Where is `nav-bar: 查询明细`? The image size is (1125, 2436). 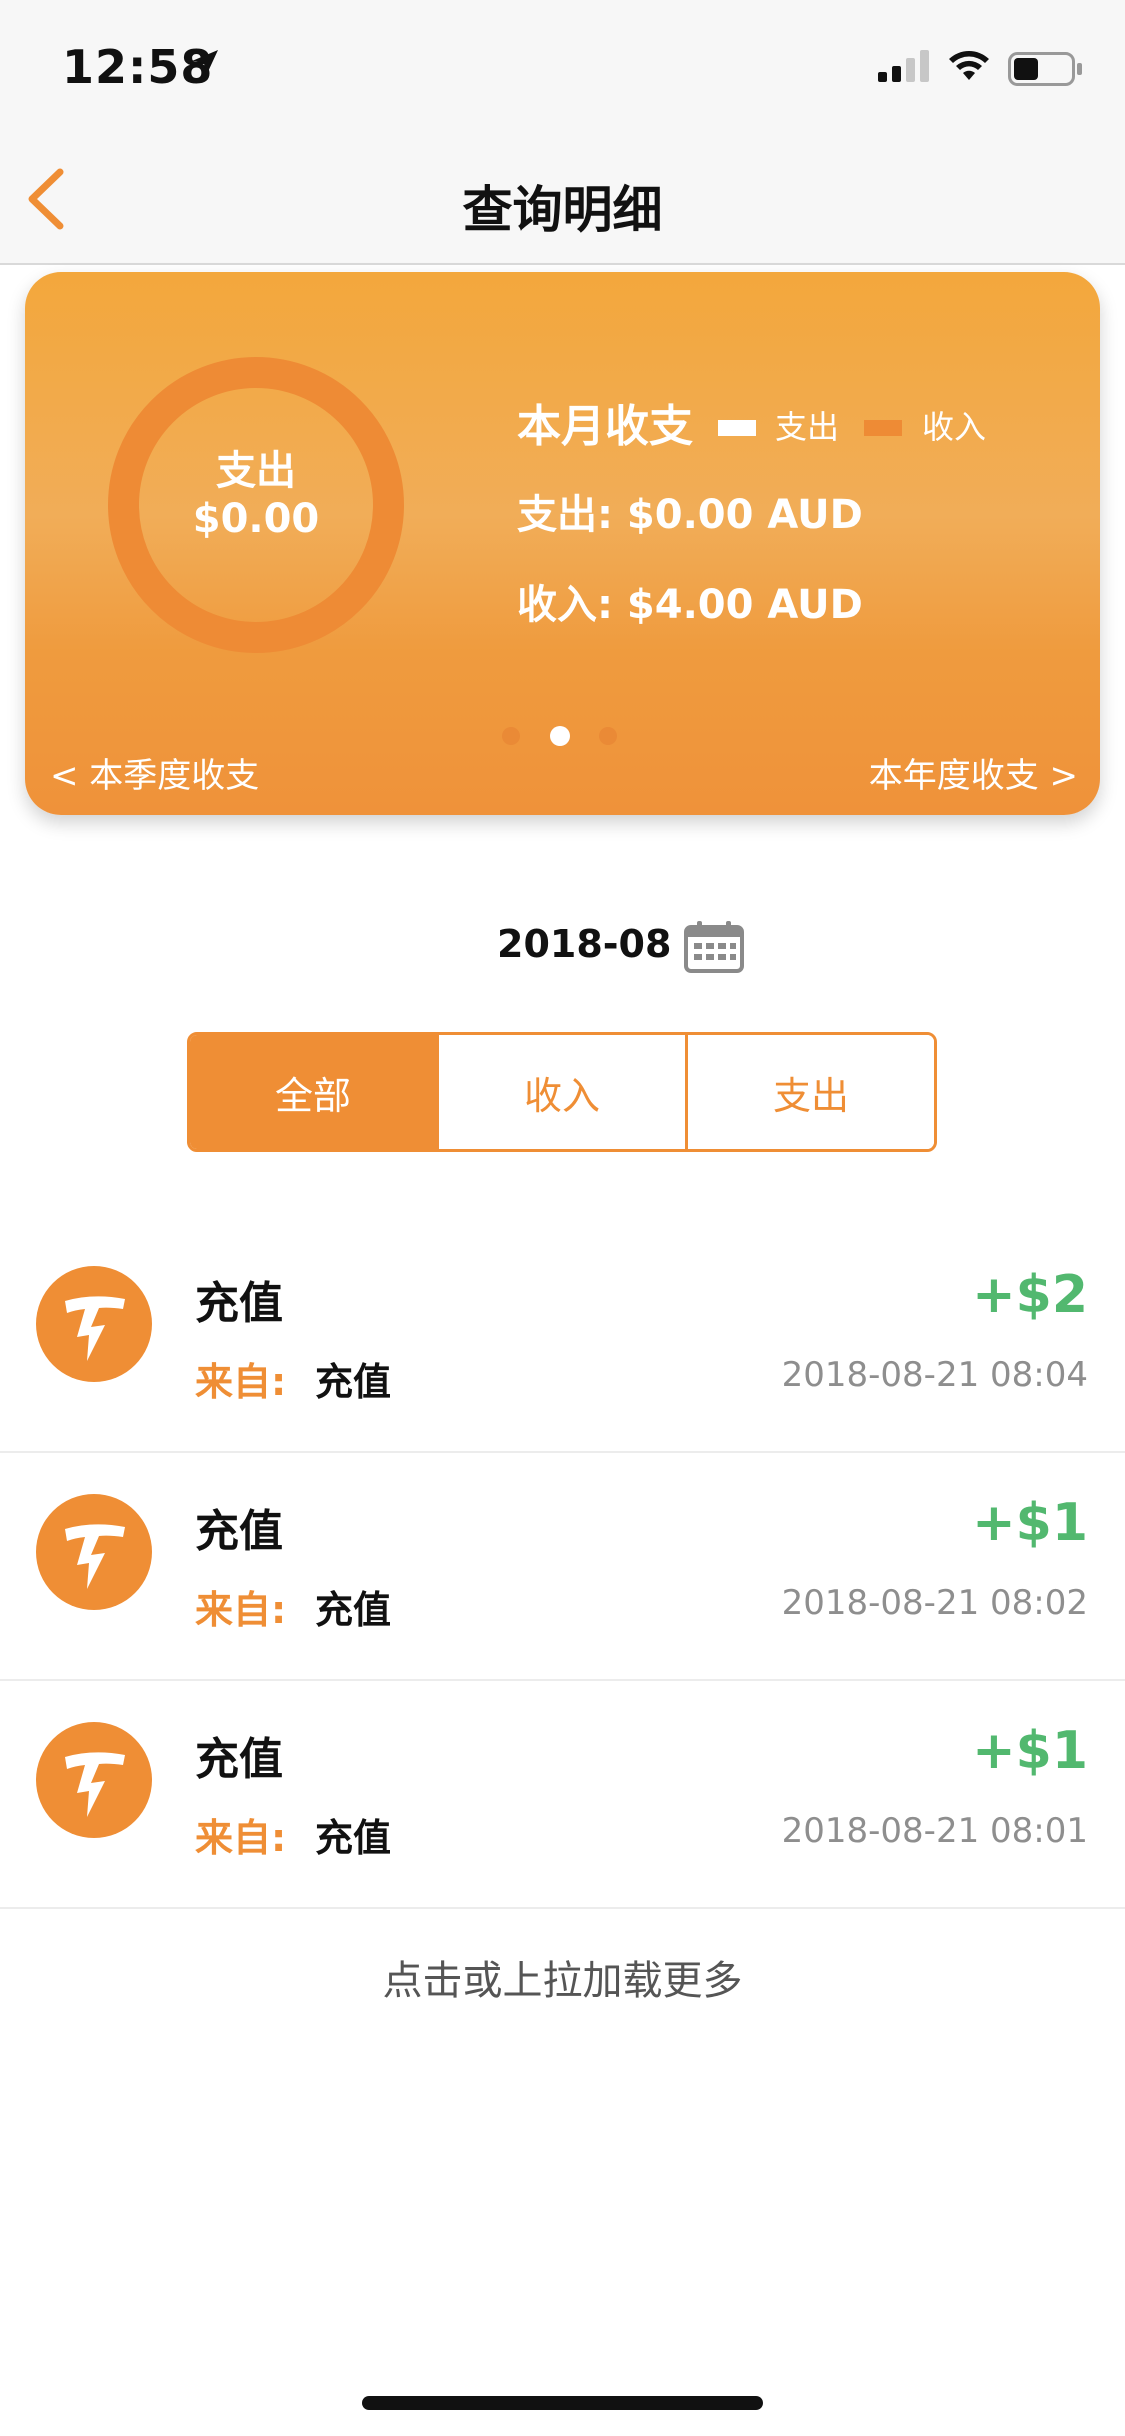
nav-bar: 查询明细 is located at coordinates (562, 198).